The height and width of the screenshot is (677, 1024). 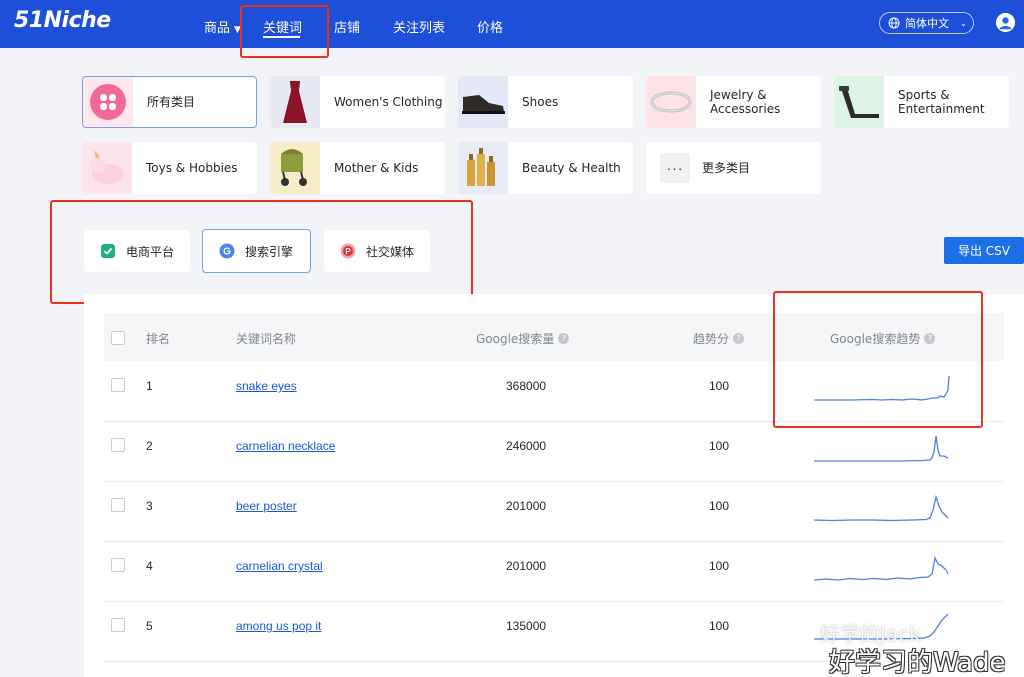 I want to click on highlight-box-trend-column, so click(x=878, y=359).